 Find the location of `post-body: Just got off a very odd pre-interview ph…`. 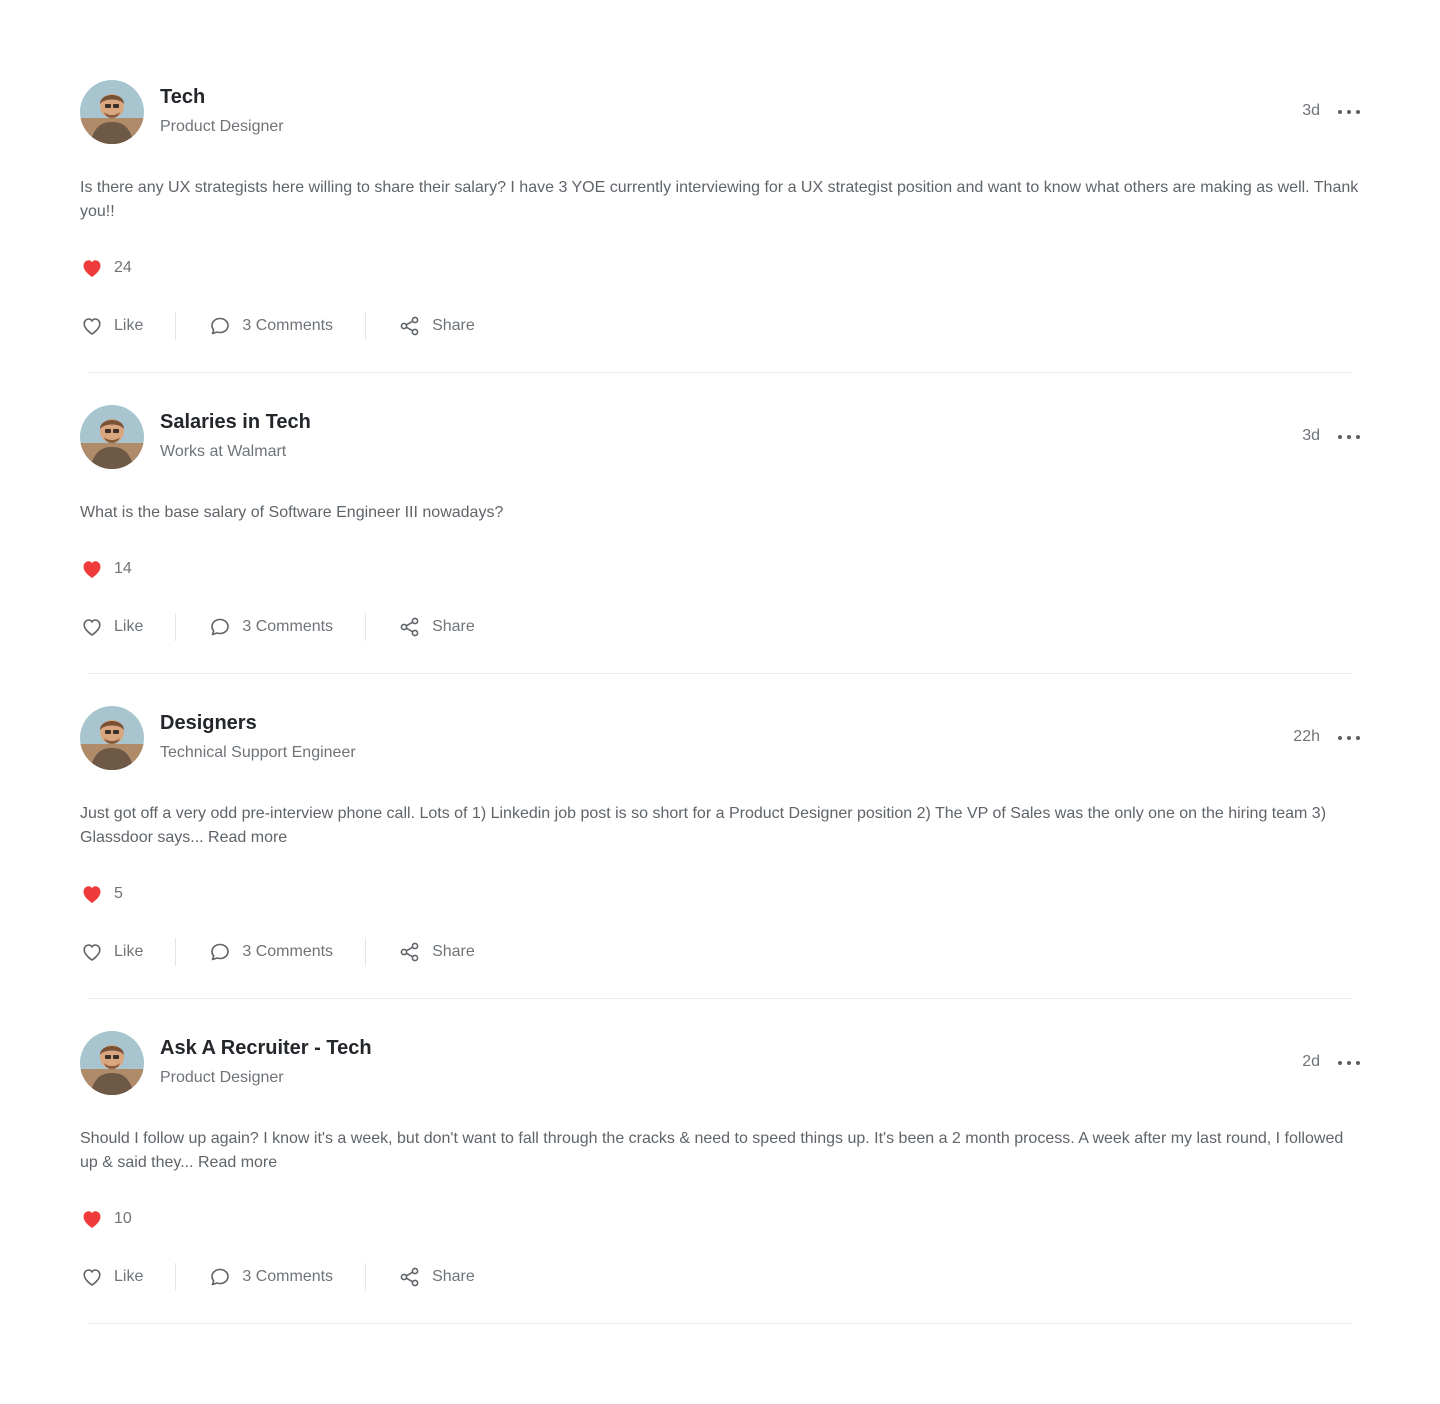

post-body: Just got off a very odd pre-interview ph… is located at coordinates (720, 826).